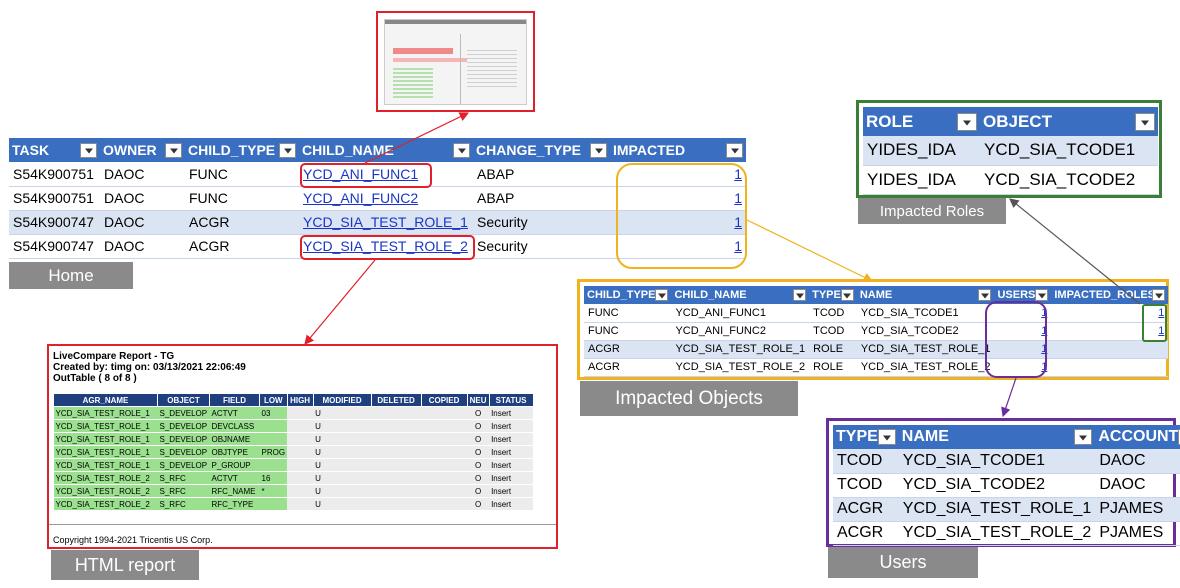 This screenshot has height=588, width=1180. What do you see at coordinates (740, 331) in the screenshot?
I see `child-name-cell: YCD_ANI_FUNC2` at bounding box center [740, 331].